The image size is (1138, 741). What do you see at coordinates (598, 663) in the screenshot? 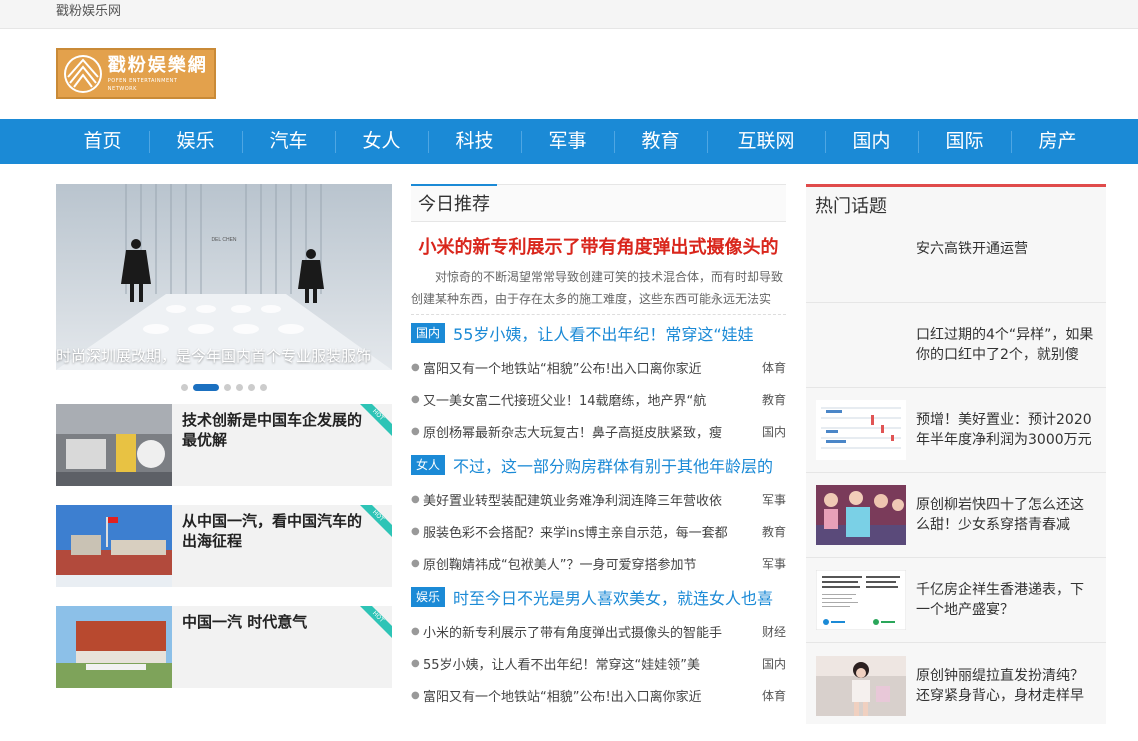
I see `list-item: ● 55岁小姨，让人看不出年纪！常穿这“娃娃领”美 国内` at bounding box center [598, 663].